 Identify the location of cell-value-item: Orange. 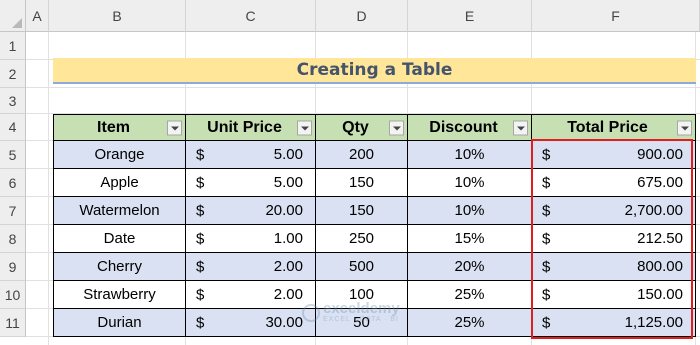
(119, 154).